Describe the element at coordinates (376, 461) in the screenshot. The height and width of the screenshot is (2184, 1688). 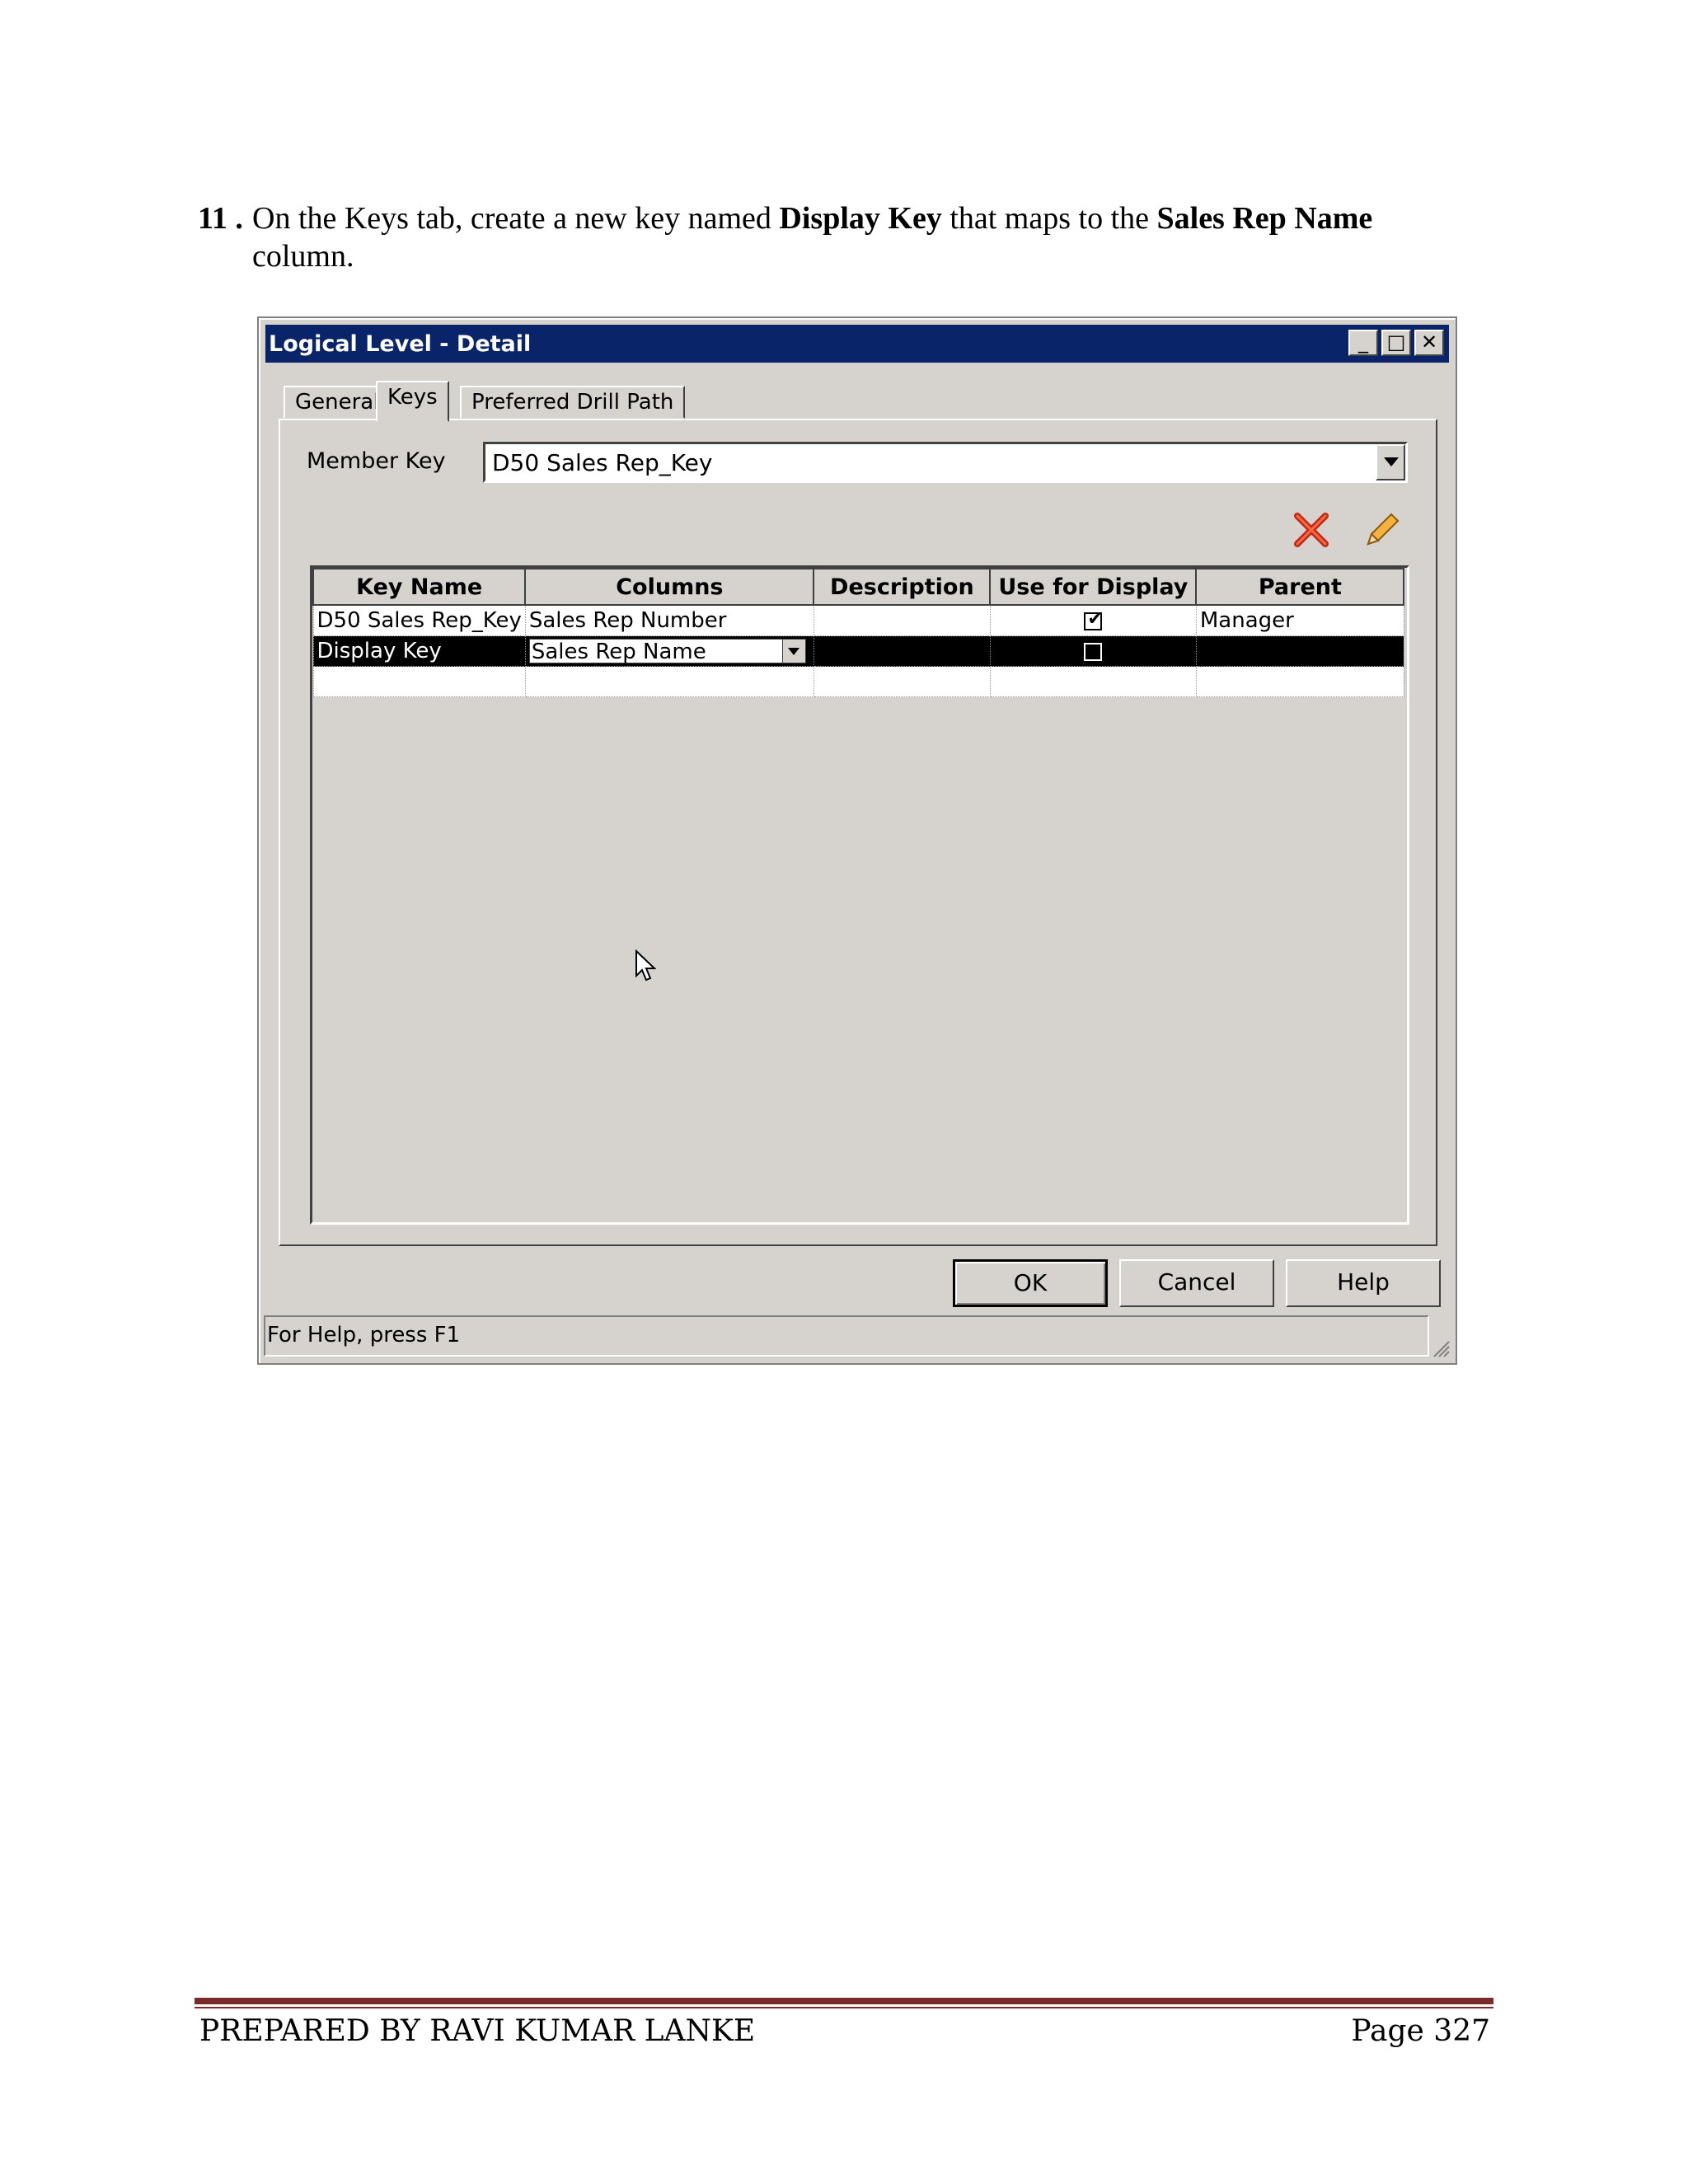
I see `member-key-label: Member Key` at that location.